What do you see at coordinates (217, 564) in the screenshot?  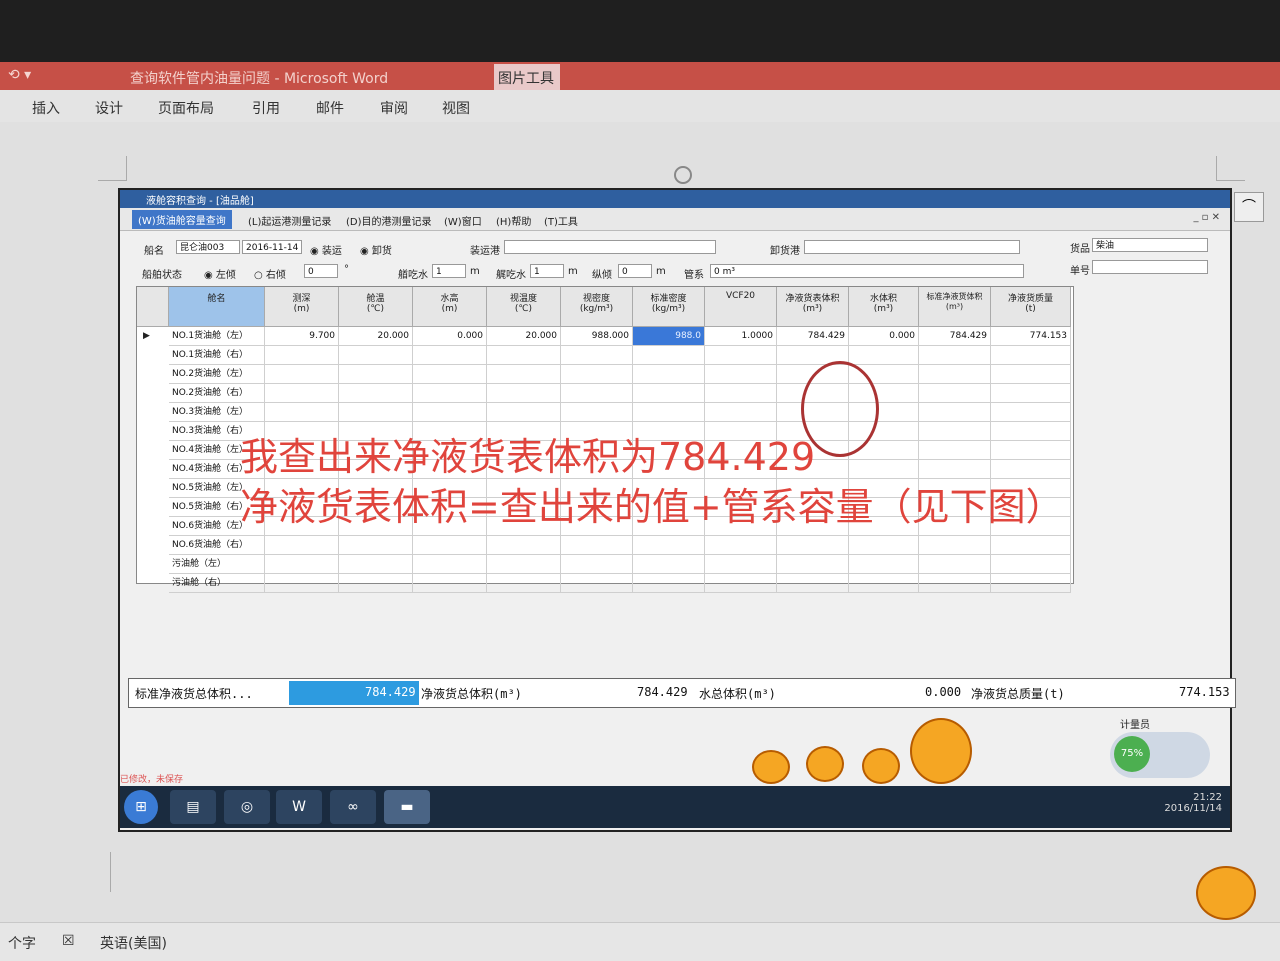 I see `tank-name-cell: 污油舱（左）` at bounding box center [217, 564].